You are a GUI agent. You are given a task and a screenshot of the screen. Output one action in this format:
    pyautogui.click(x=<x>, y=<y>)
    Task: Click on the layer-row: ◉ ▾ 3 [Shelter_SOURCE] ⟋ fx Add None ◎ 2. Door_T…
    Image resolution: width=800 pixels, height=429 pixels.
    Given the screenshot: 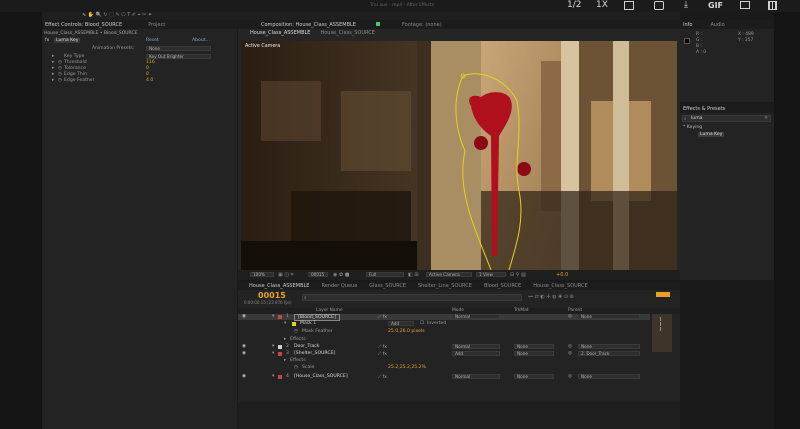 What is the action you would take?
    pyautogui.click(x=444, y=354)
    